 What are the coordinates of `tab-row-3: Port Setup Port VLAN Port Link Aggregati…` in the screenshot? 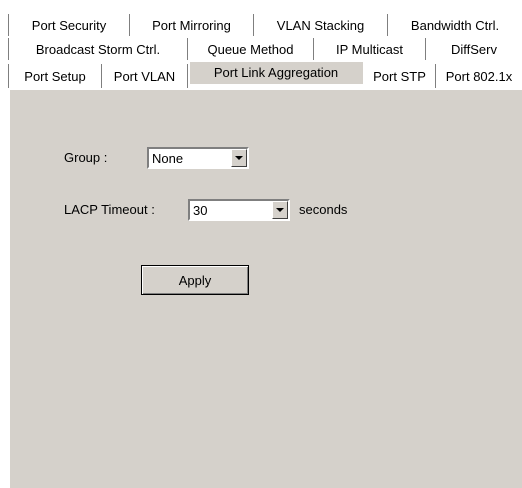 It's located at (265, 74).